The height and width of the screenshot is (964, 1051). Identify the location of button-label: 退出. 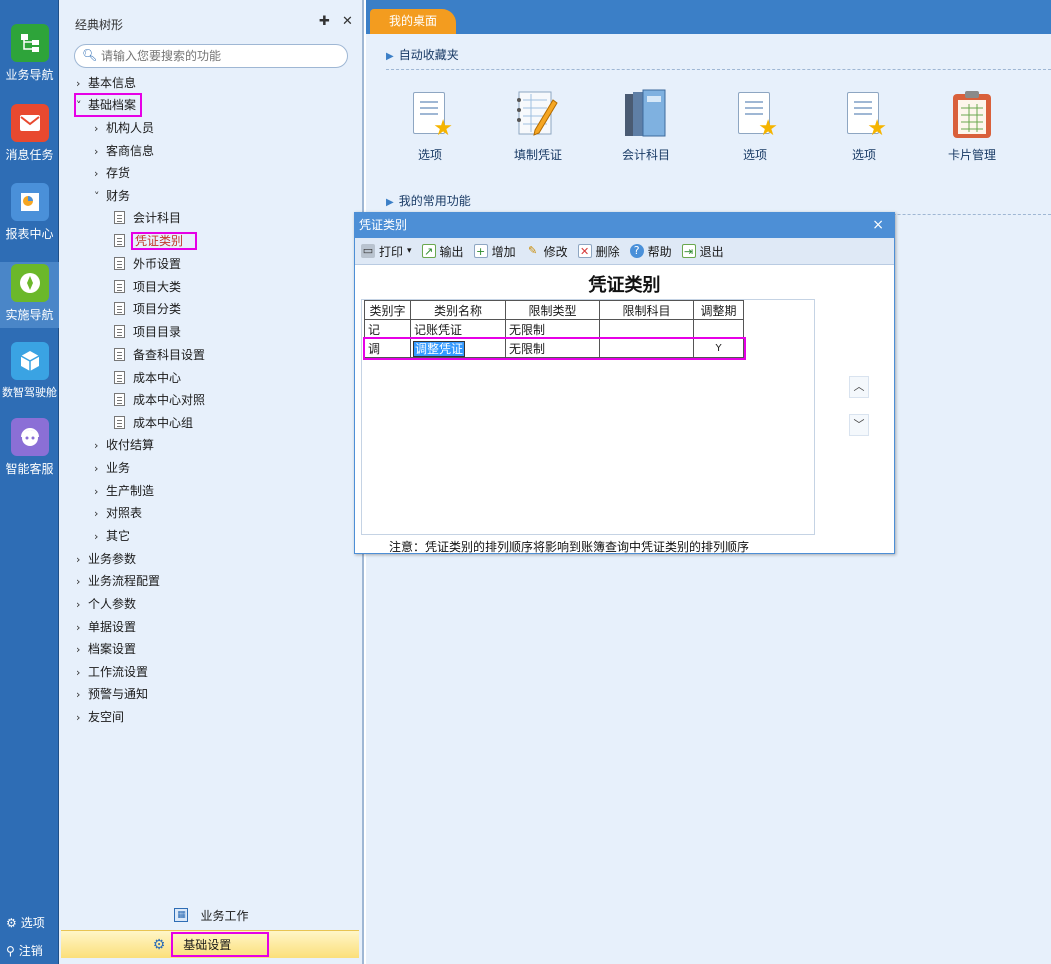
(711, 251).